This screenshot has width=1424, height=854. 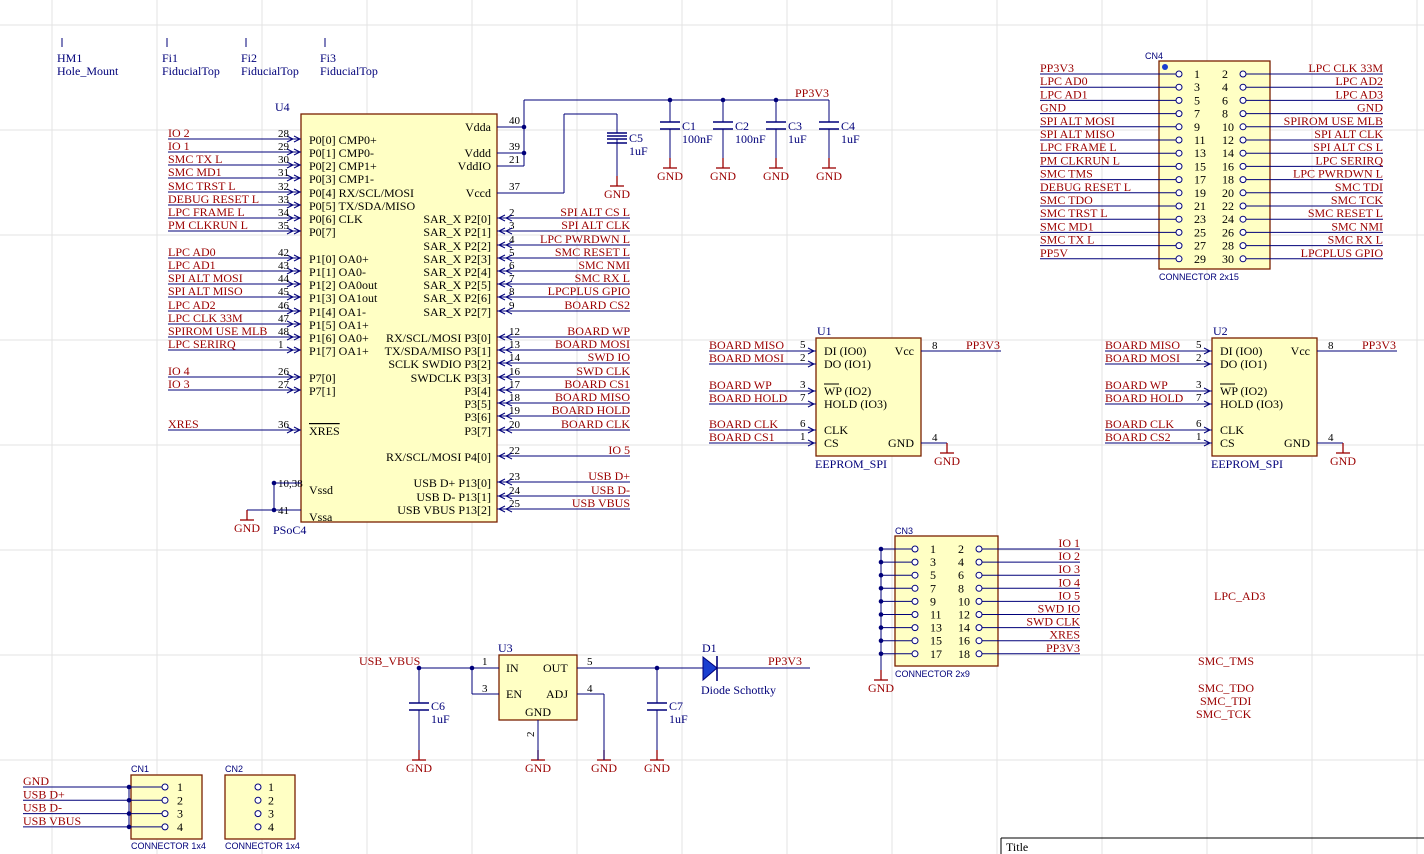 What do you see at coordinates (202, 186) in the screenshot?
I see `net-label-smc-trst-l: SMC TRST L` at bounding box center [202, 186].